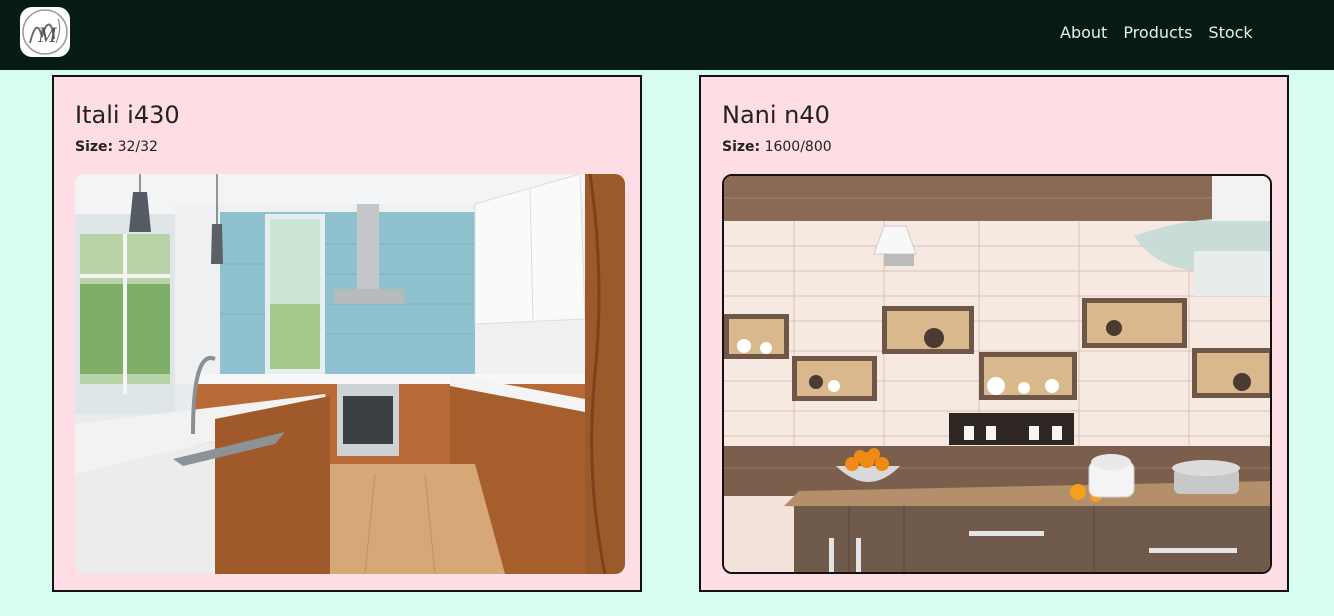  What do you see at coordinates (1083, 33) in the screenshot?
I see `nav-link-about: About` at bounding box center [1083, 33].